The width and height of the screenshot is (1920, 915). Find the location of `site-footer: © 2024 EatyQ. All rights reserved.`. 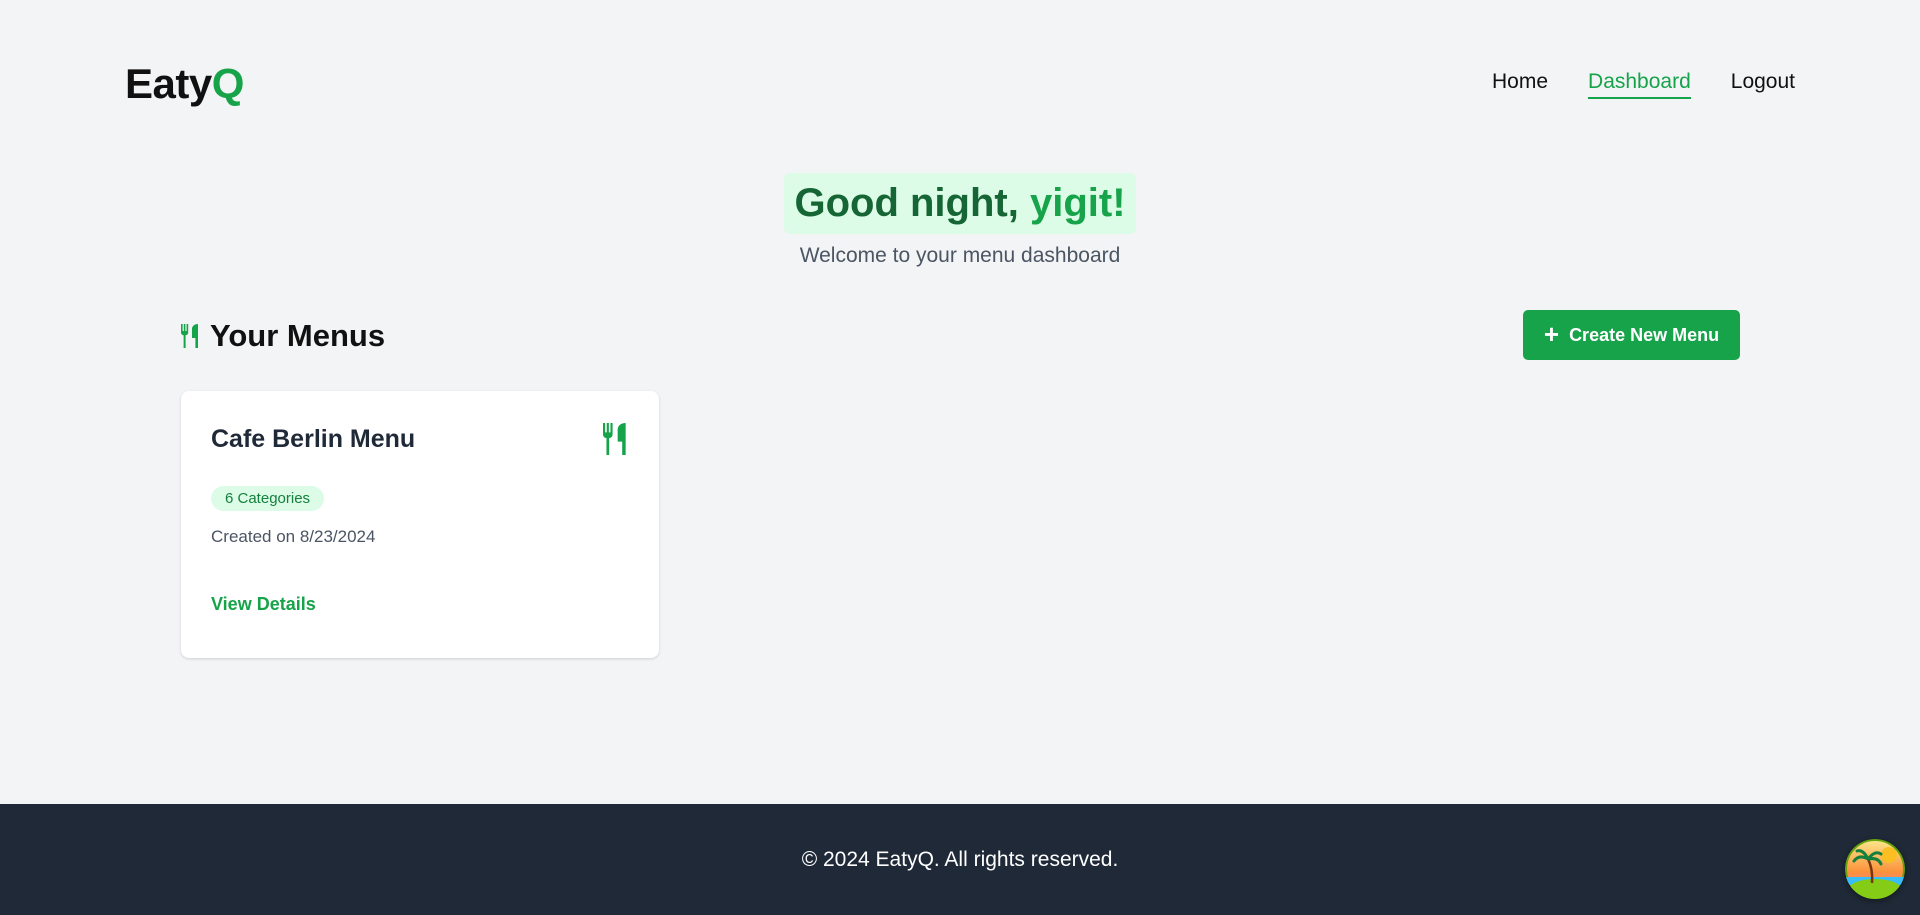

site-footer: © 2024 EatyQ. All rights reserved. is located at coordinates (960, 859).